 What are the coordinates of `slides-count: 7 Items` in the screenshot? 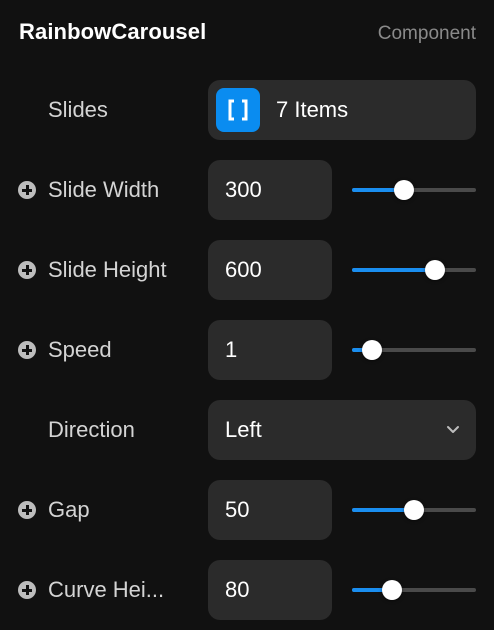 It's located at (312, 109).